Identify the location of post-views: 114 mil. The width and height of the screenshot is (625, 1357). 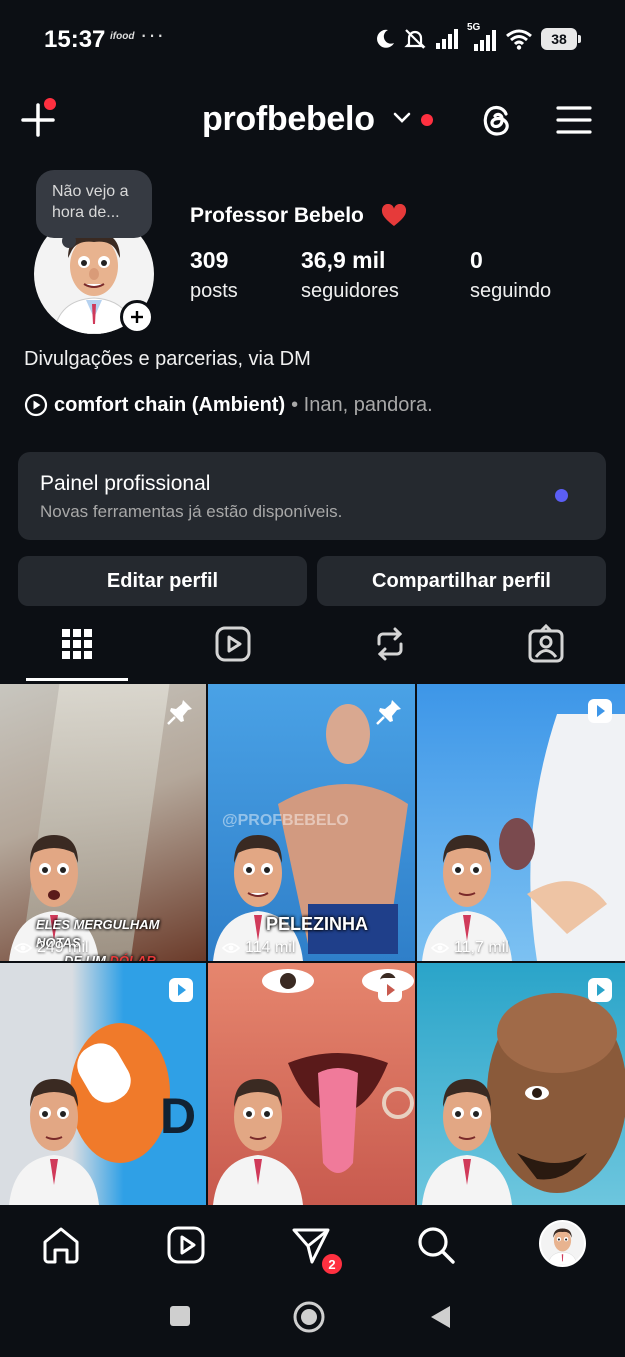
(258, 948).